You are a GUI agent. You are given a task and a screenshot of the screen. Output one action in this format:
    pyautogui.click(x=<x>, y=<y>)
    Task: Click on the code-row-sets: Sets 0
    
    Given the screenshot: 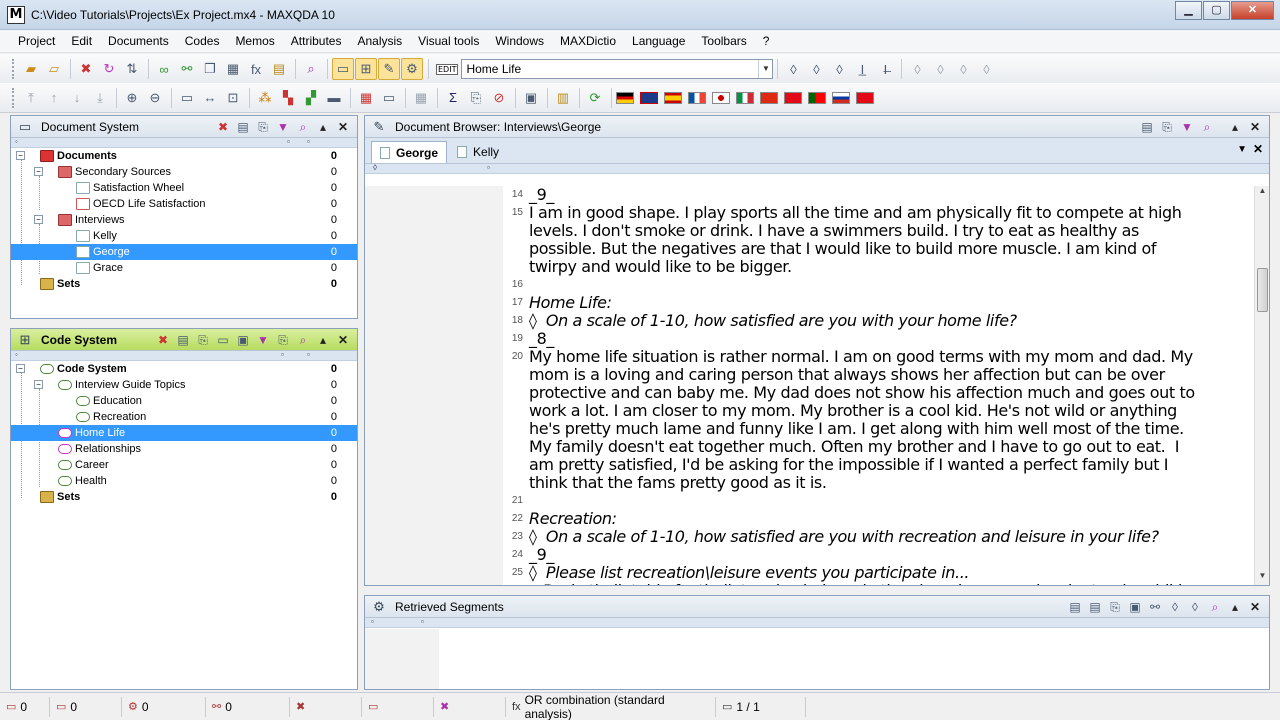 What is the action you would take?
    pyautogui.click(x=184, y=497)
    